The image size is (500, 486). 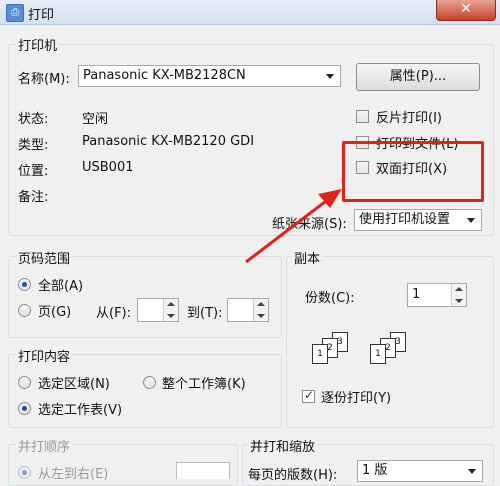 What do you see at coordinates (293, 226) in the screenshot?
I see `annotation-arrow` at bounding box center [293, 226].